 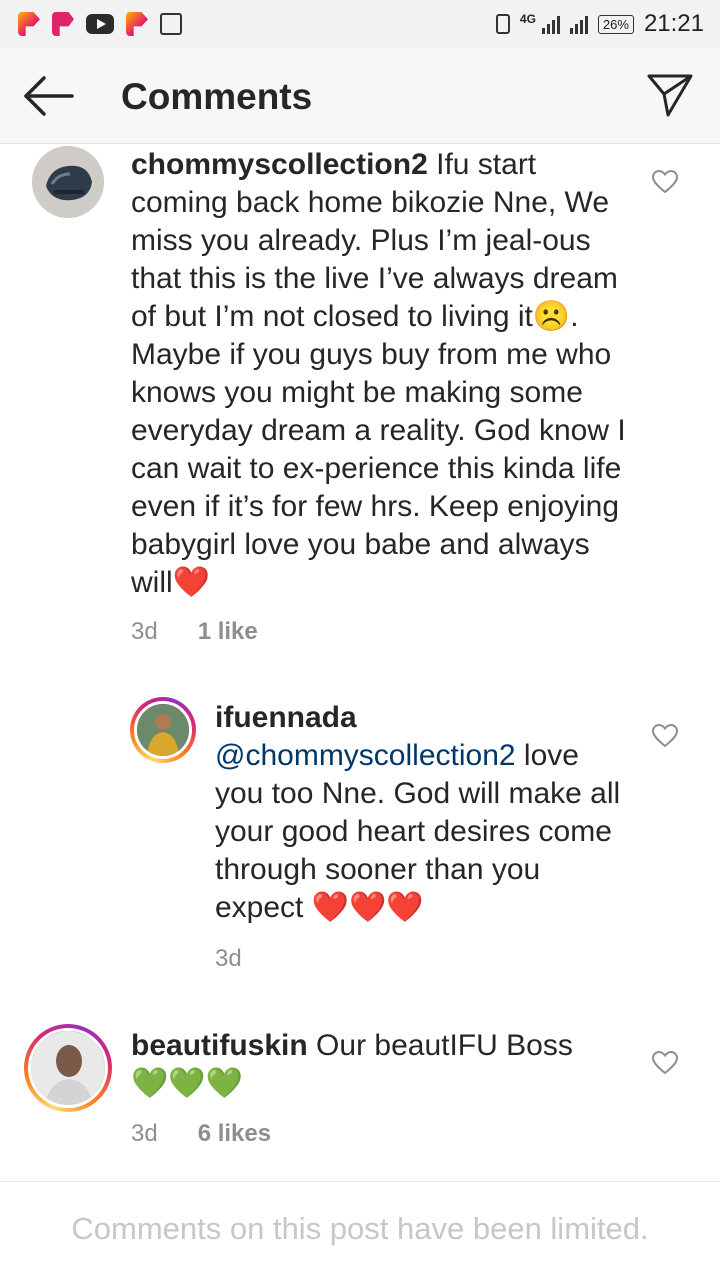 I want to click on reply-time: 3d, so click(x=228, y=958).